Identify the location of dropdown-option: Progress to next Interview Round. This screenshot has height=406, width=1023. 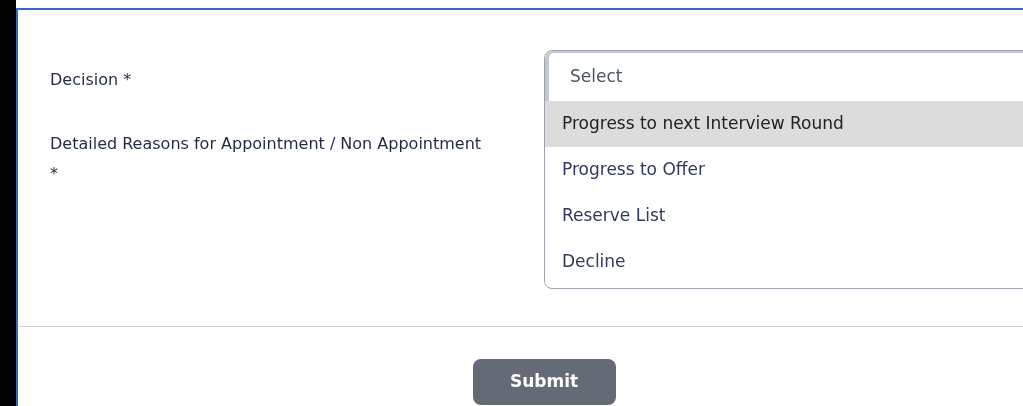
(784, 124).